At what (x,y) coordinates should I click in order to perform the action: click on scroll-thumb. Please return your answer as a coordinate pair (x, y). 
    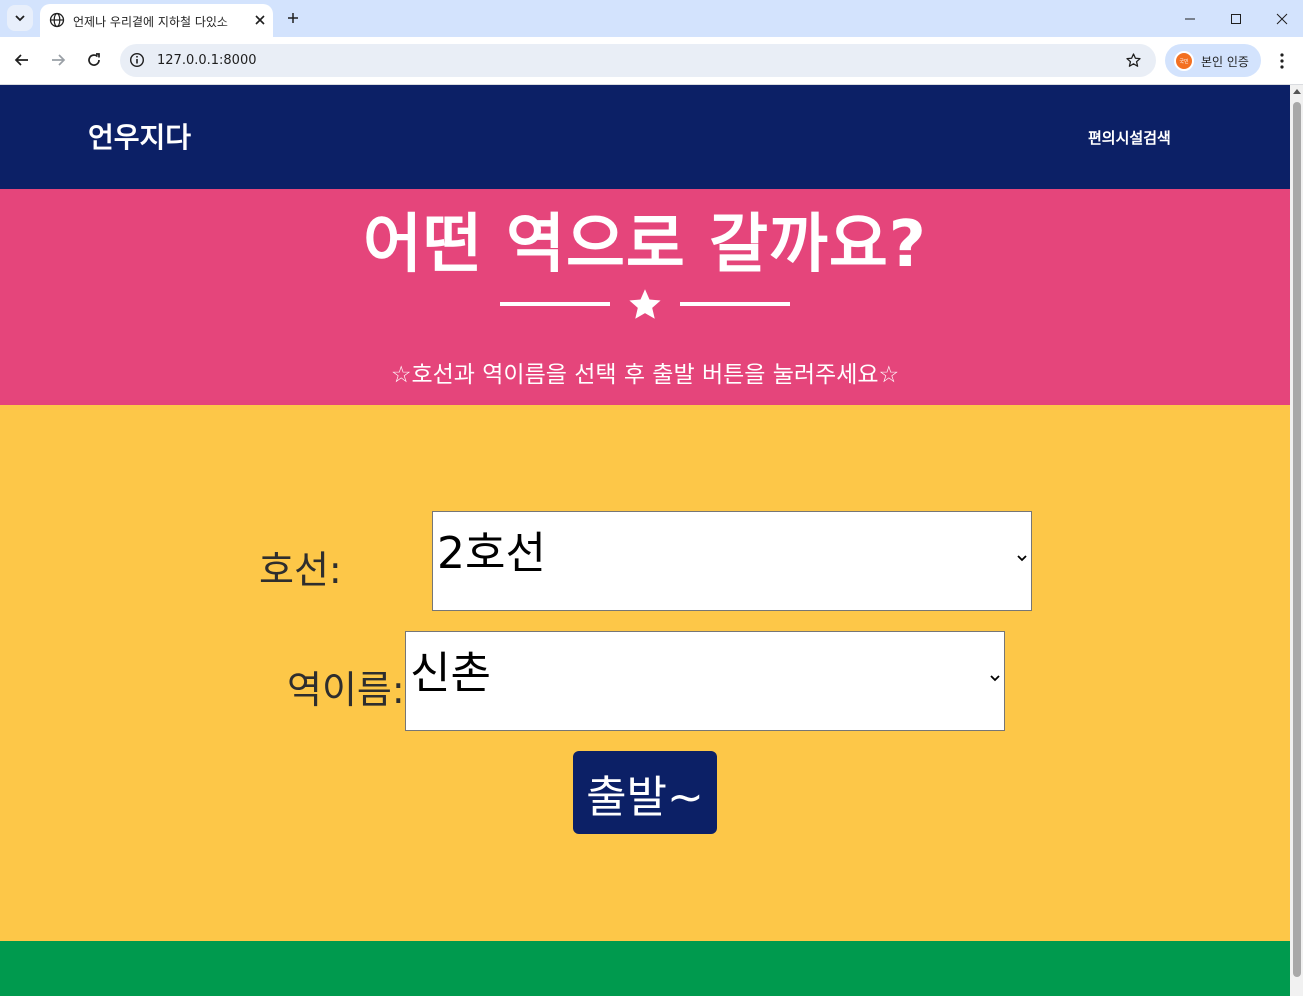
    Looking at the image, I should click on (1297, 539).